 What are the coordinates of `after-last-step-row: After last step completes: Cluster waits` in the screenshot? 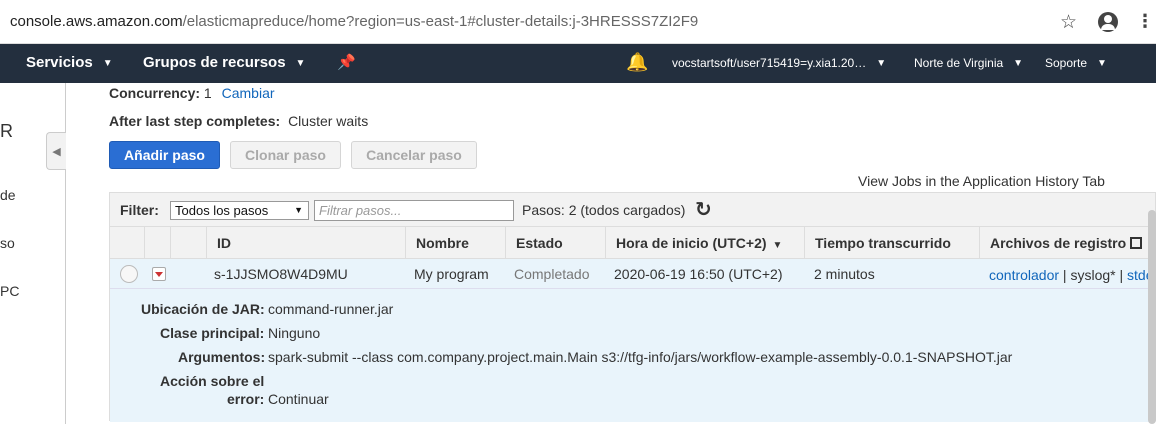 It's located at (238, 121).